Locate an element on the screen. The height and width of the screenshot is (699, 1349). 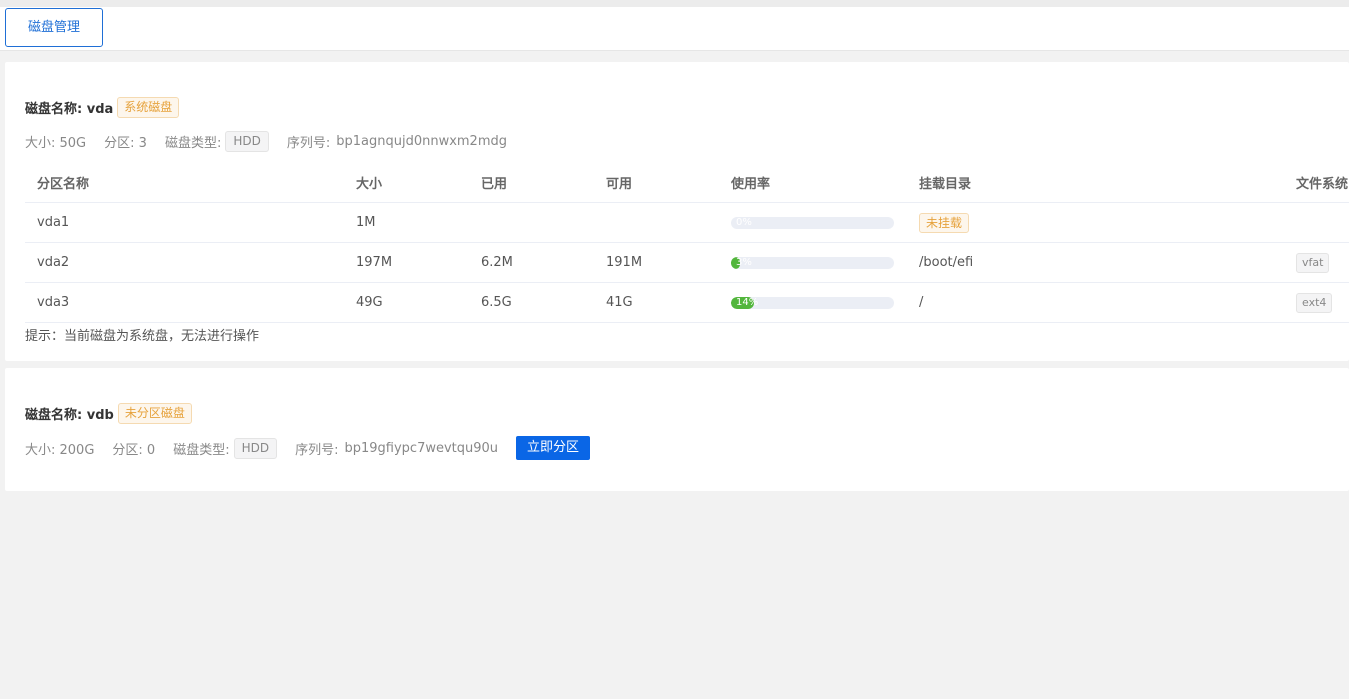
col-usage: 使用率 is located at coordinates (813, 182).